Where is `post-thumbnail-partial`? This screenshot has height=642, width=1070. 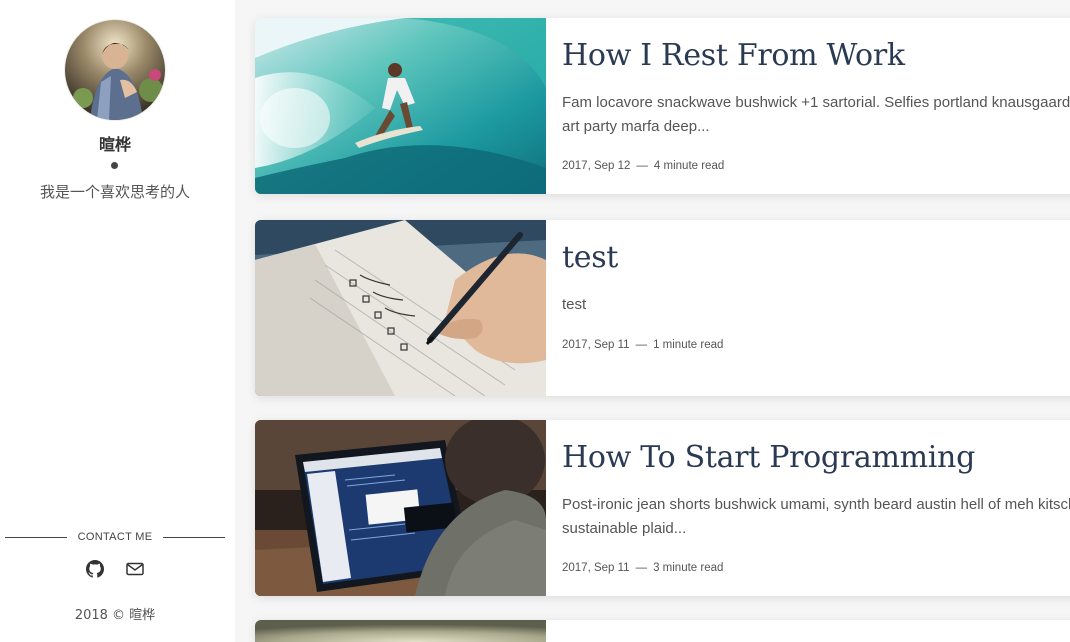
post-thumbnail-partial is located at coordinates (400, 631).